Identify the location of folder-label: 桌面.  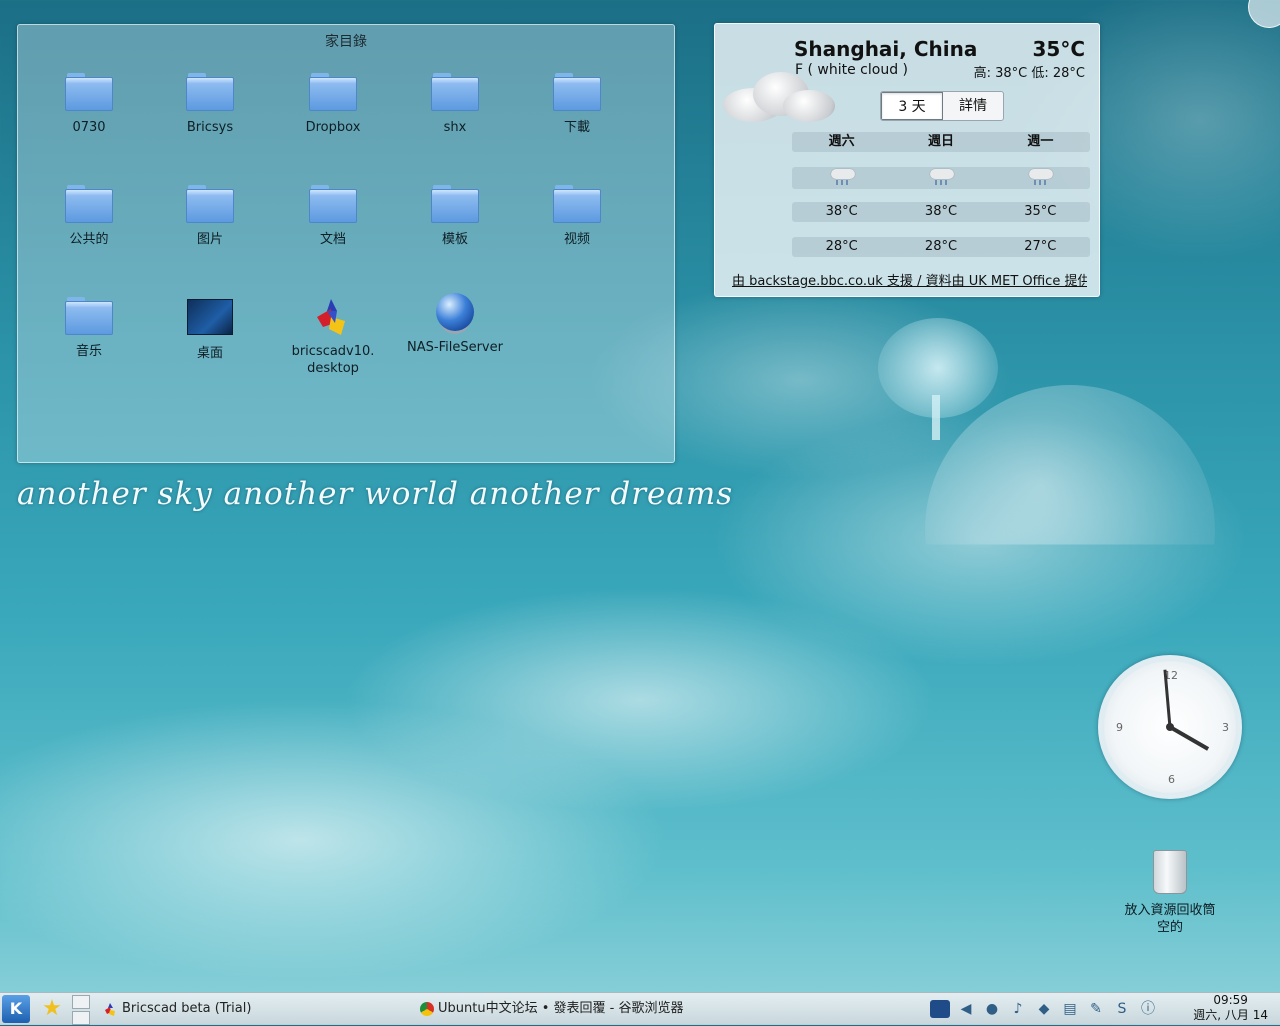
(209, 353).